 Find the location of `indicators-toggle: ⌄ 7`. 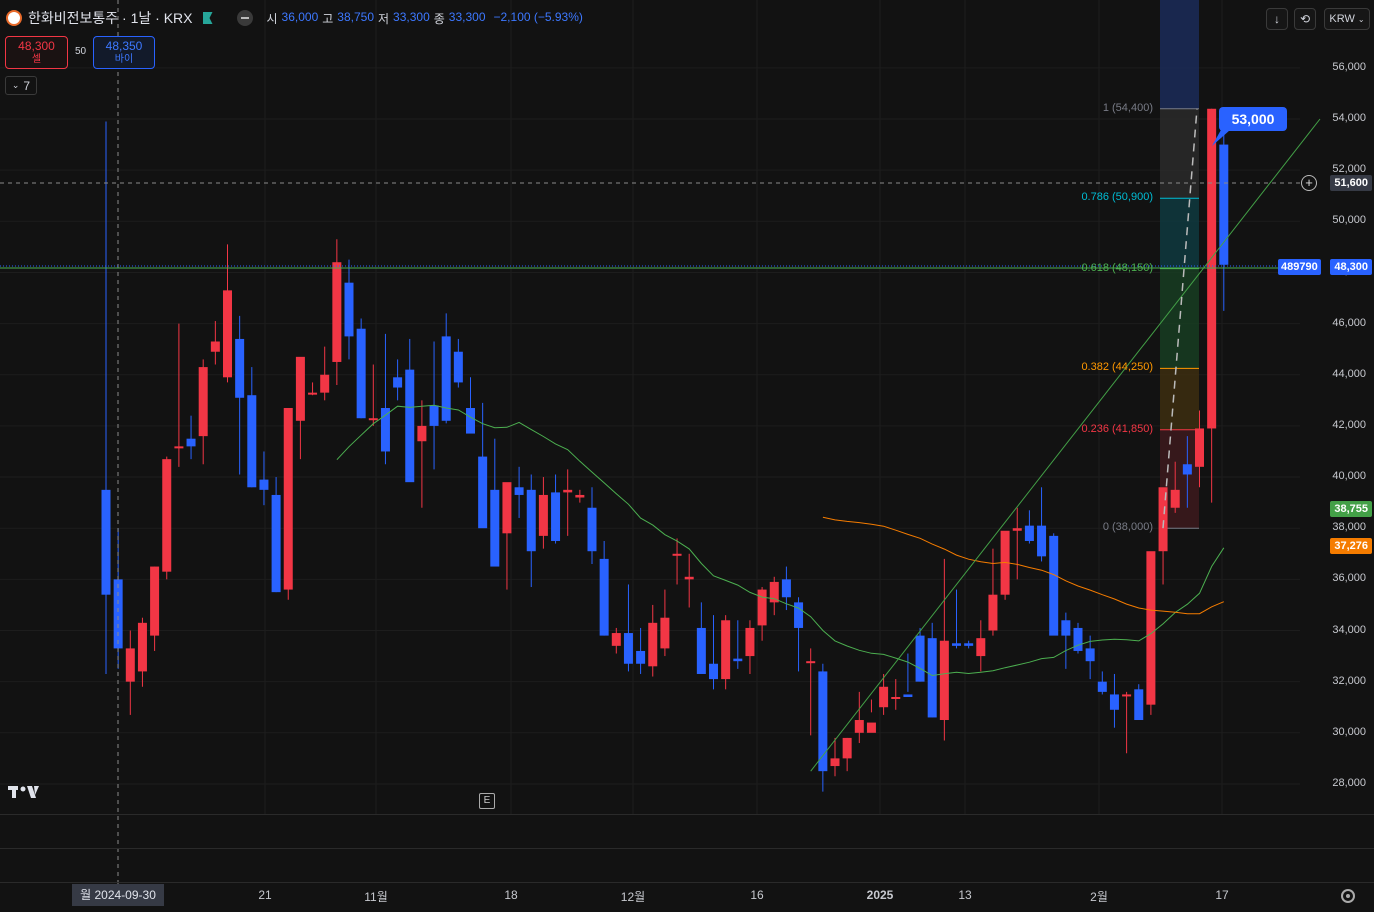

indicators-toggle: ⌄ 7 is located at coordinates (21, 85).